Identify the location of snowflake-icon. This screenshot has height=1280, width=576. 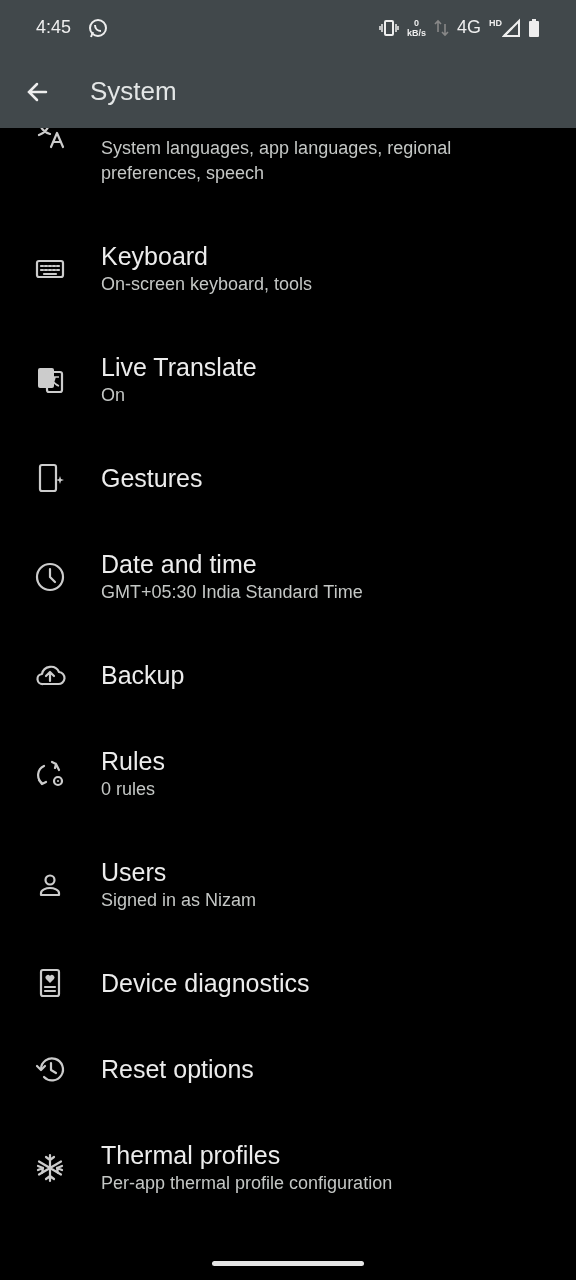
(50, 1167).